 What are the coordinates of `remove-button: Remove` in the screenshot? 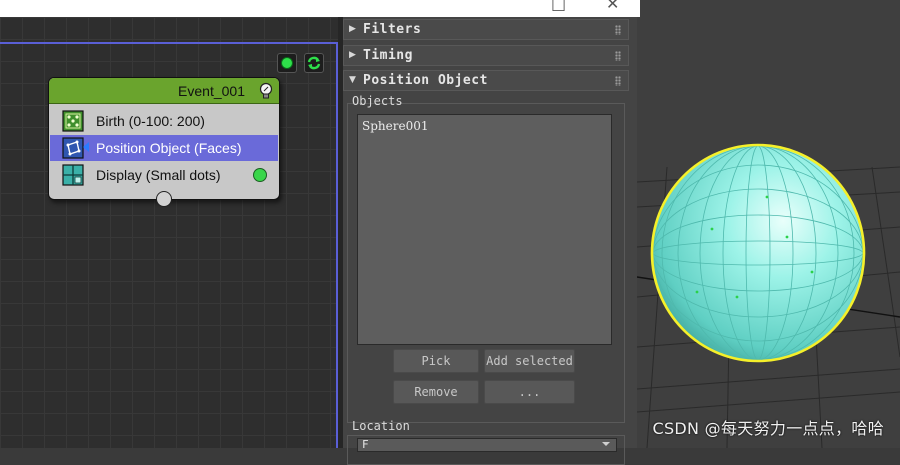 It's located at (436, 392).